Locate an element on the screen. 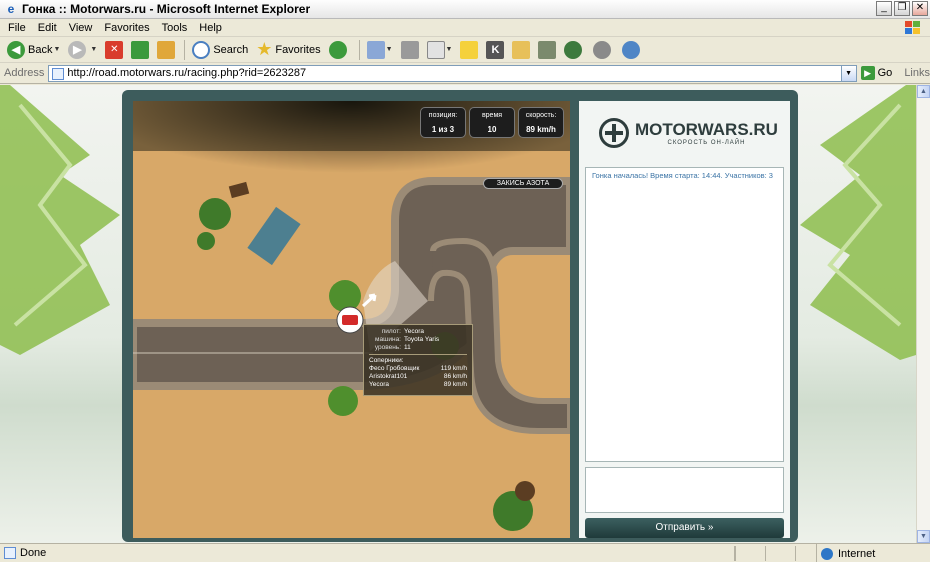 Image resolution: width=930 pixels, height=562 pixels. windows-logo-icon is located at coordinates (912, 27).